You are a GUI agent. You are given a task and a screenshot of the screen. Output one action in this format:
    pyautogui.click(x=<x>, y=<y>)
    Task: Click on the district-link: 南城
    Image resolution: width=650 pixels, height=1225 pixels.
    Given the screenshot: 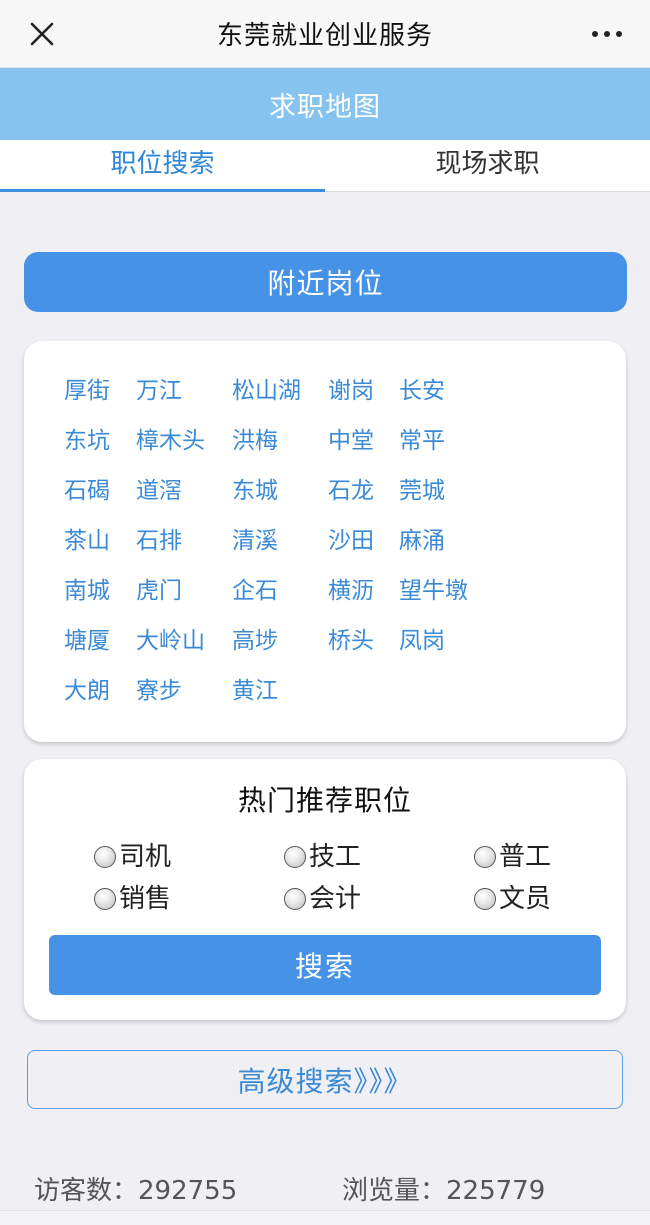 What is the action you would take?
    pyautogui.click(x=87, y=591)
    